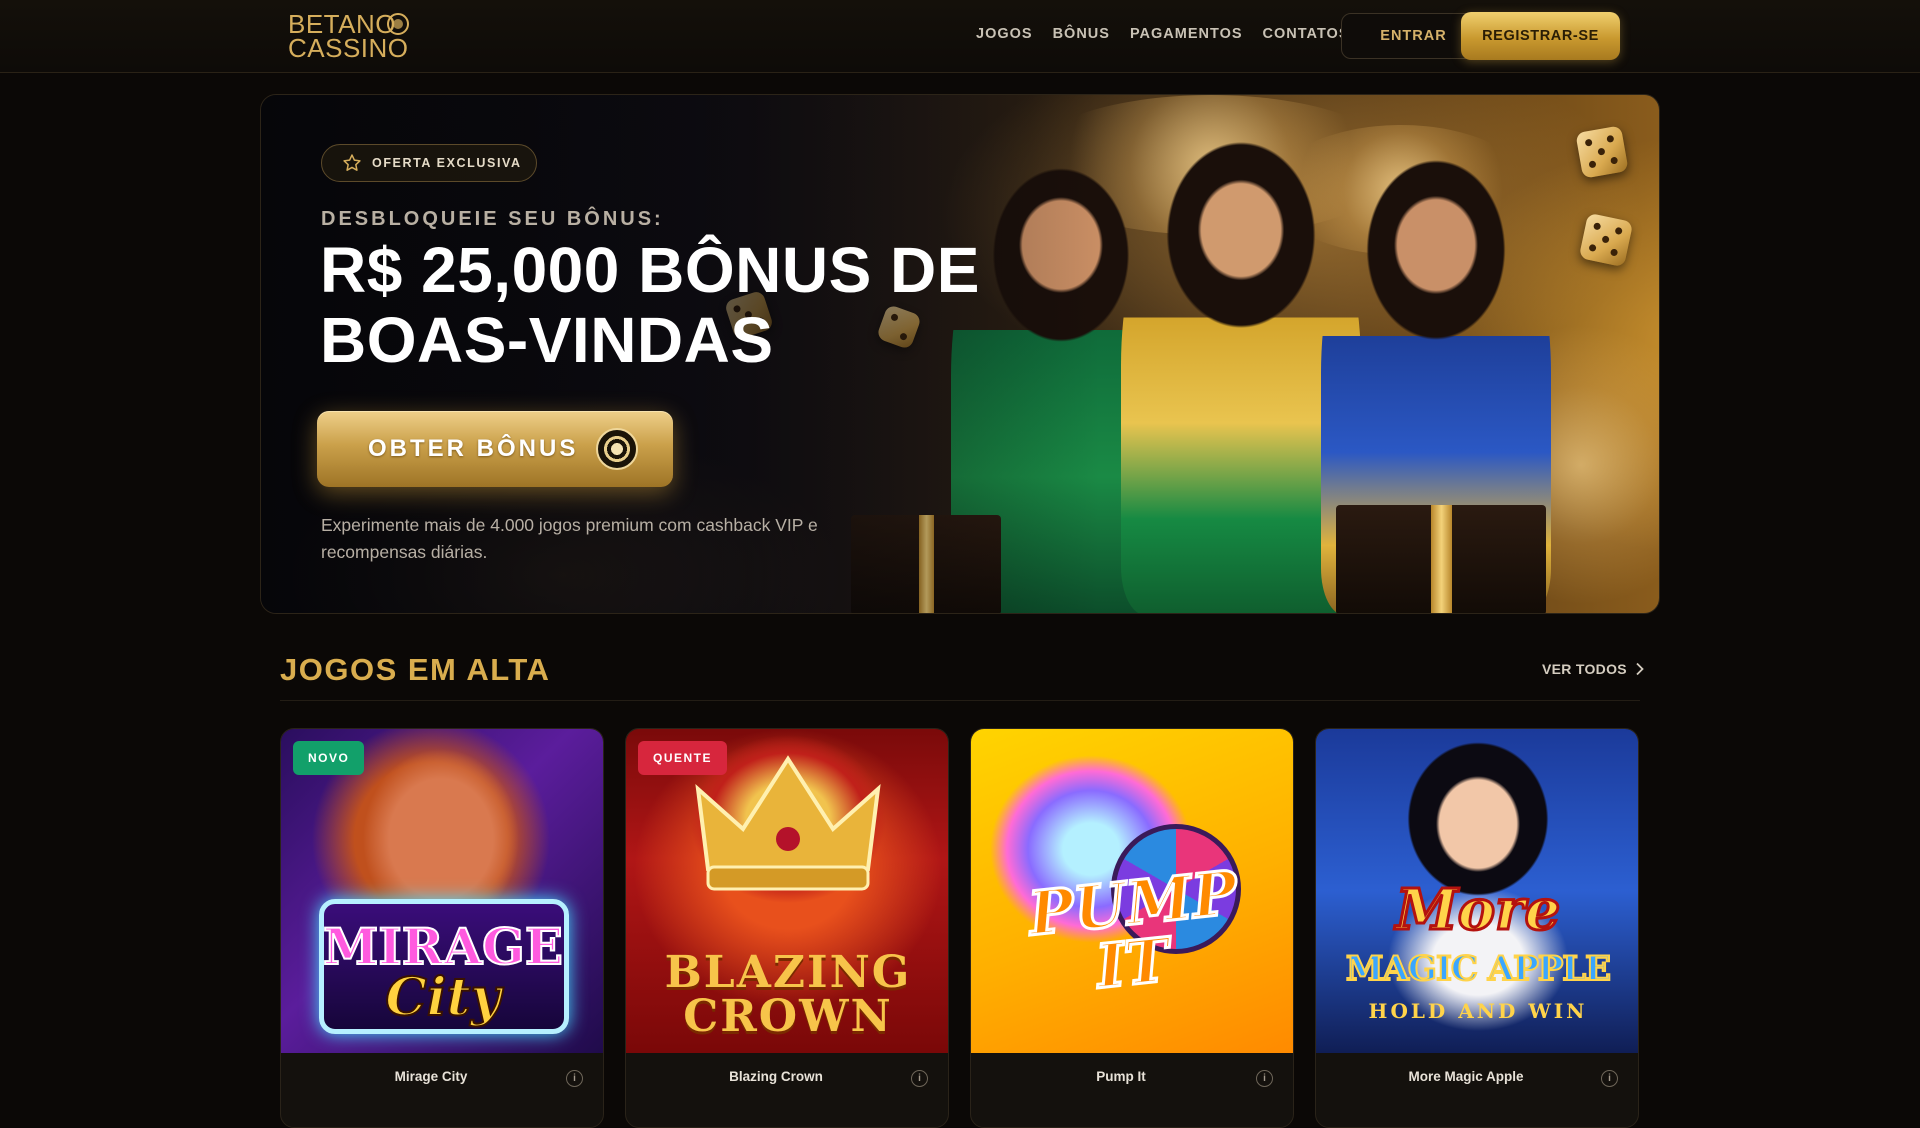  Describe the element at coordinates (683, 758) in the screenshot. I see `tag-hot-badge: QUENTE` at that location.